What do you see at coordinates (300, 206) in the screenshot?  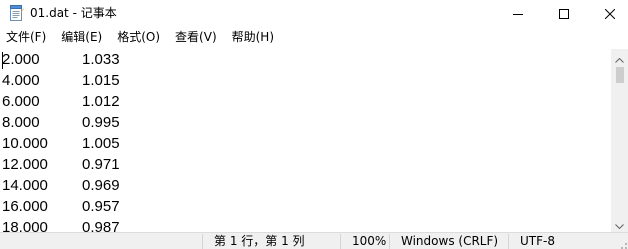 I see `text-line: 16.000 0.957` at bounding box center [300, 206].